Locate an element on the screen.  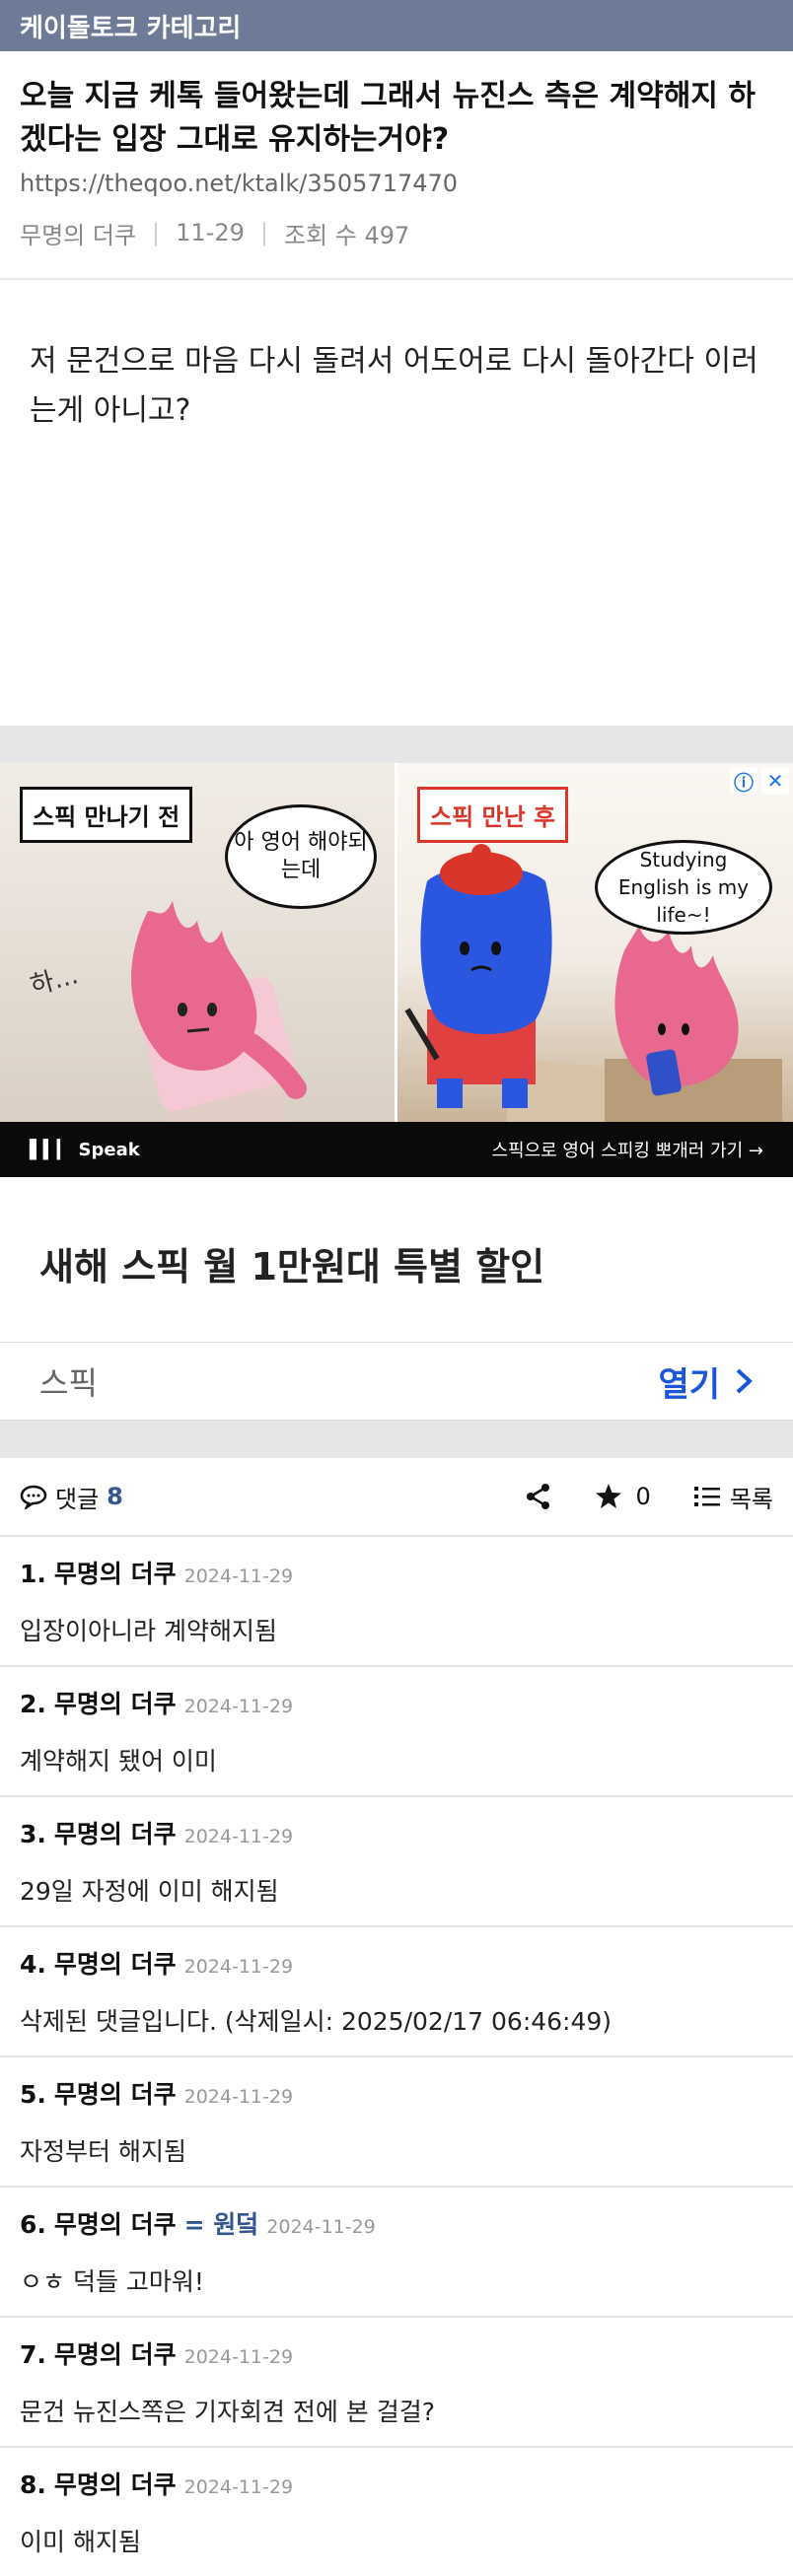
comment-text: 자정부터 해지됨 is located at coordinates (103, 2152).